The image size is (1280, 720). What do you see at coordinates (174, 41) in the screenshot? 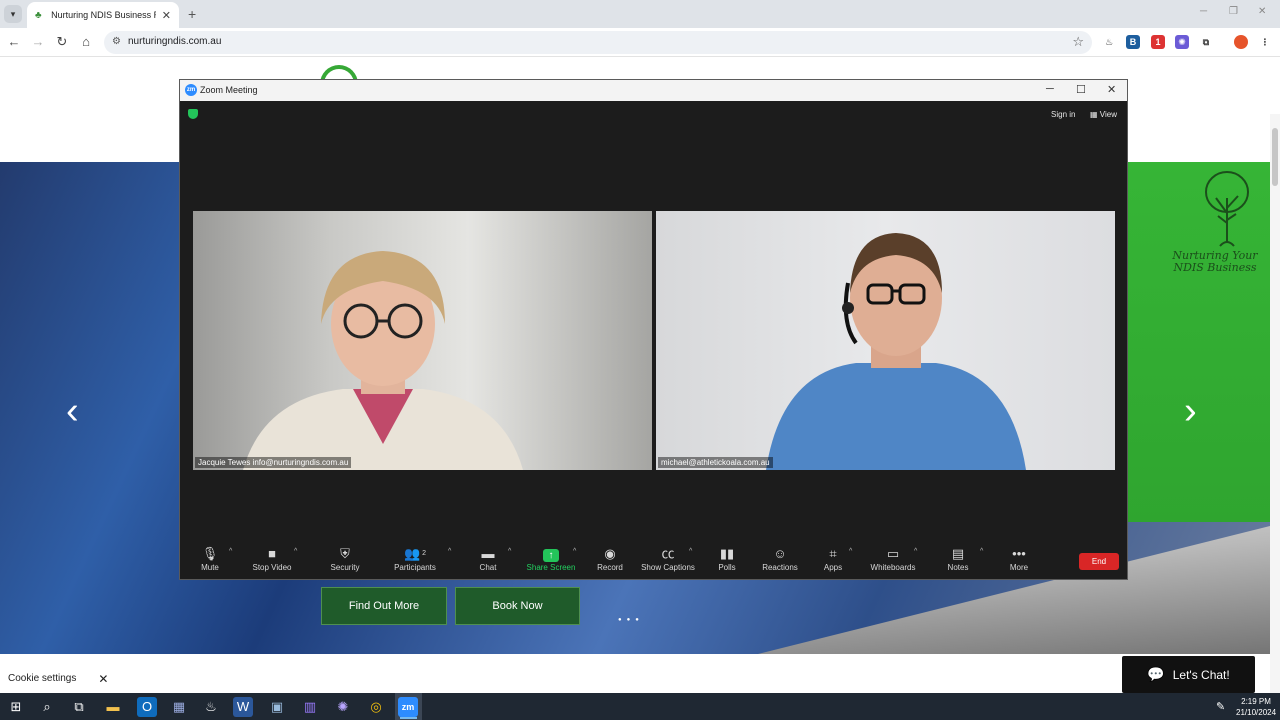
I see `url-text: nurturingndis.com.au` at bounding box center [174, 41].